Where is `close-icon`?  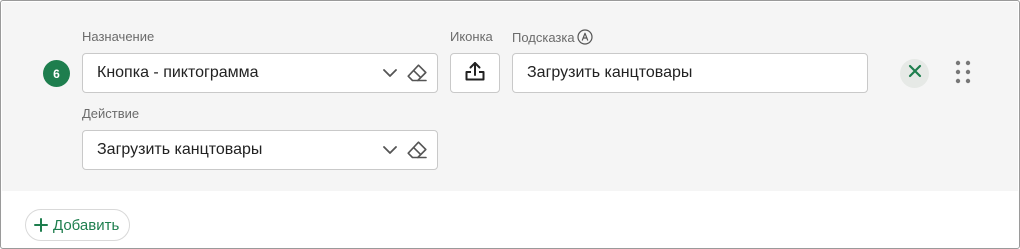 close-icon is located at coordinates (915, 73).